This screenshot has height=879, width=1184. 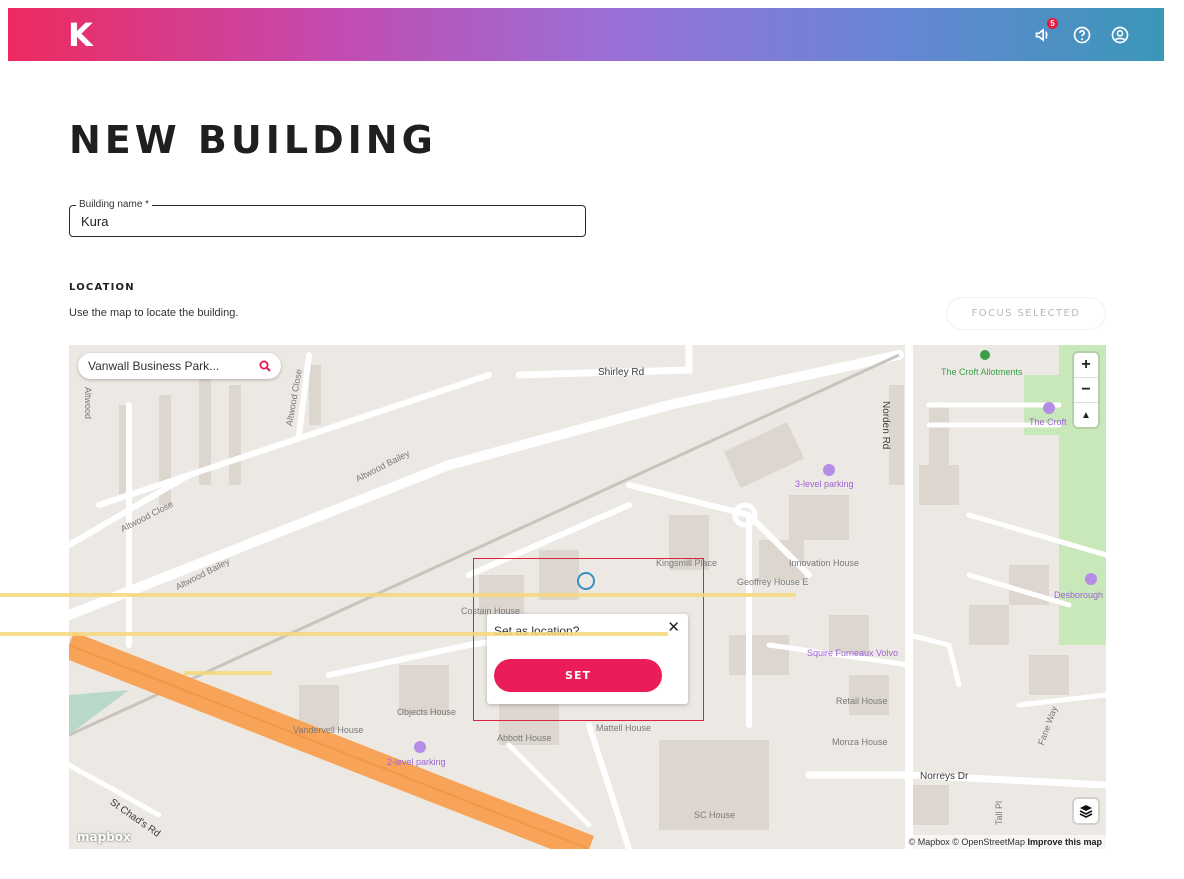 What do you see at coordinates (265, 366) in the screenshot?
I see `search-icon` at bounding box center [265, 366].